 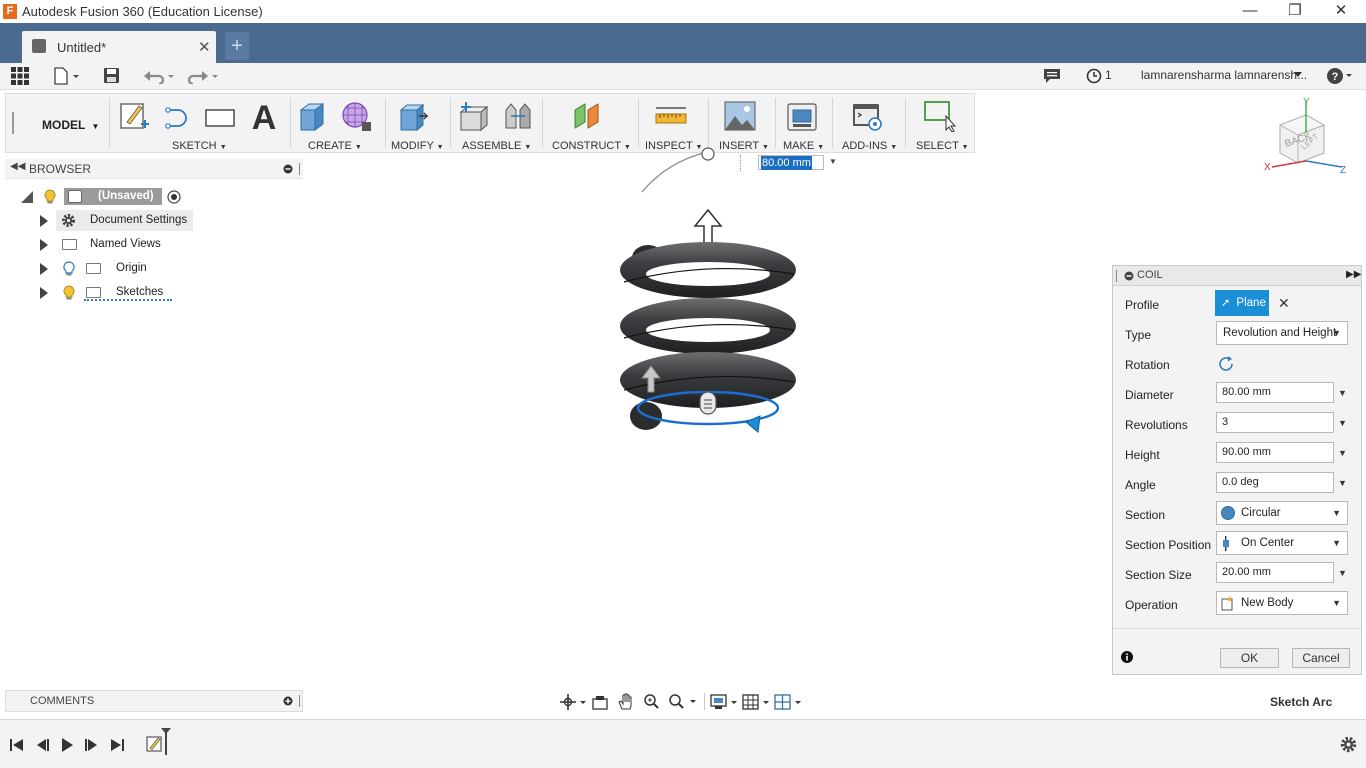 What do you see at coordinates (1237, 276) in the screenshot?
I see `coil-dialog-header: COIL ▶▶` at bounding box center [1237, 276].